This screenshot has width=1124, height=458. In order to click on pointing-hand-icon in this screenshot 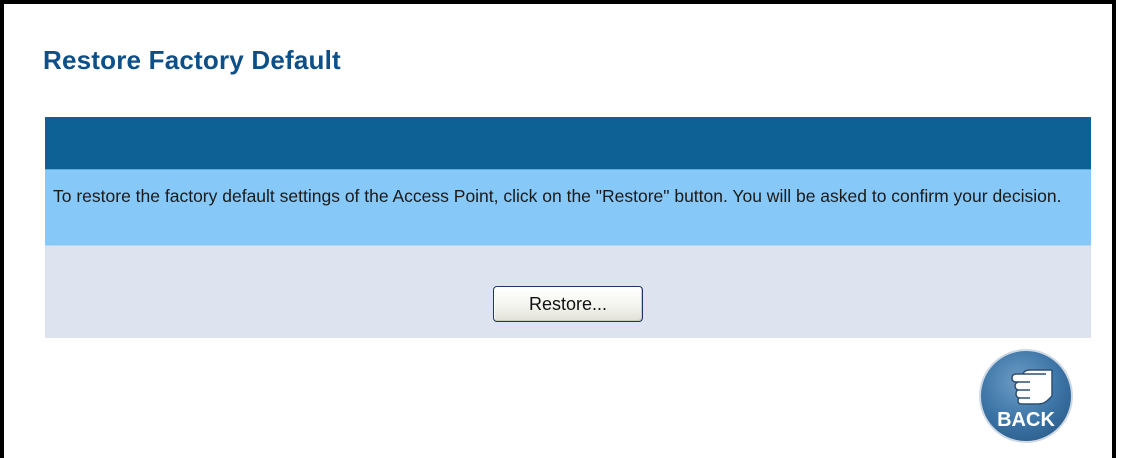, I will do `click(1032, 387)`.